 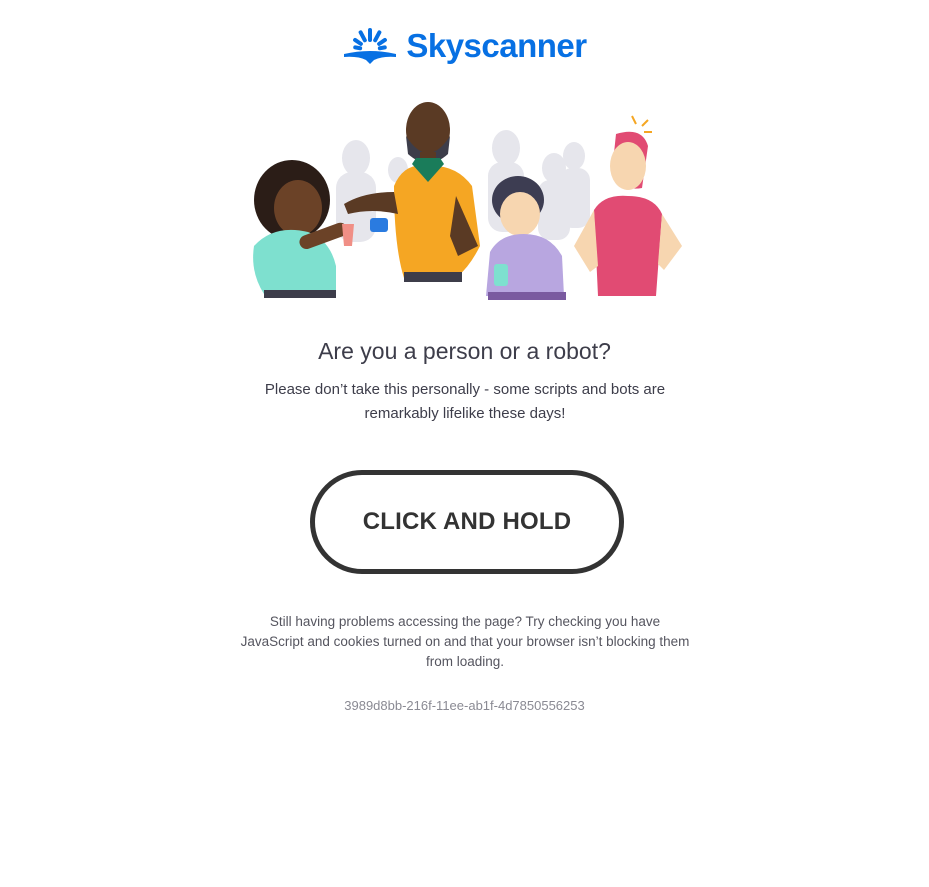 What do you see at coordinates (370, 46) in the screenshot?
I see `sunrise-icon` at bounding box center [370, 46].